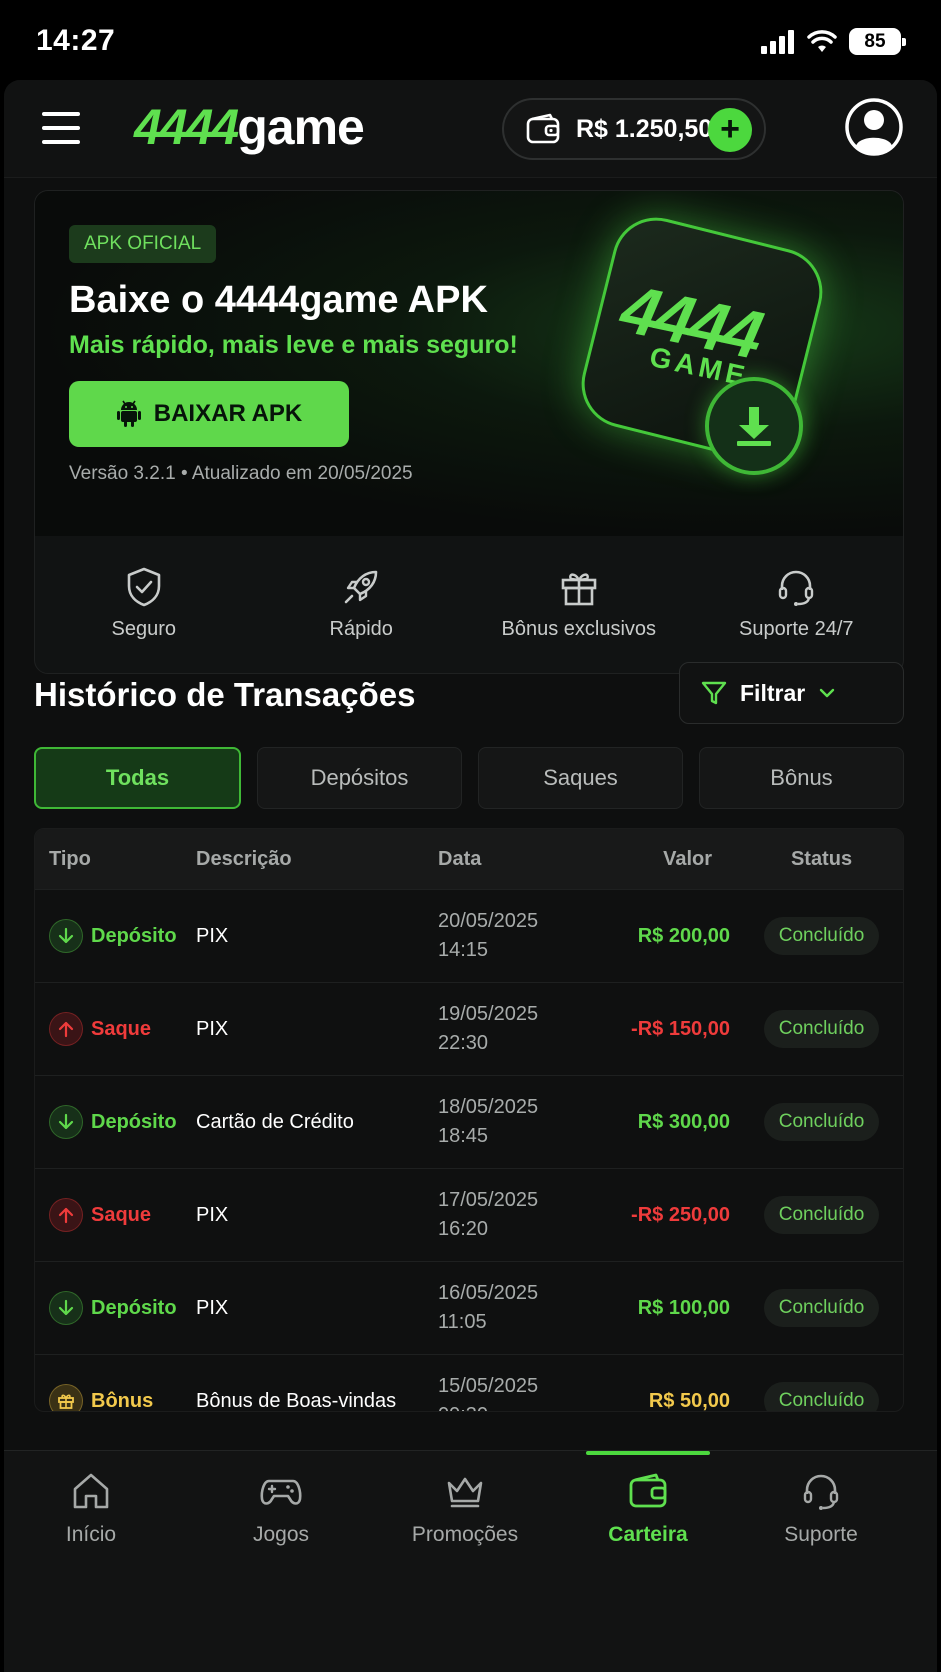 The height and width of the screenshot is (1672, 941). Describe the element at coordinates (244, 858) in the screenshot. I see `column-descricao: Descrição` at that location.